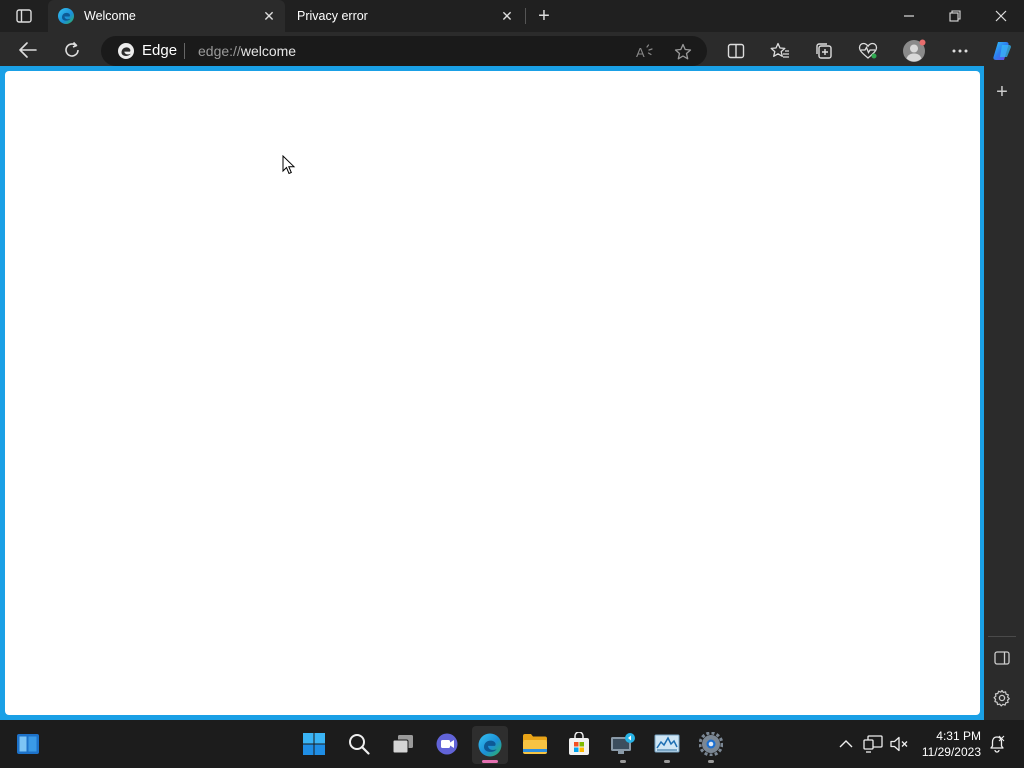 Image resolution: width=1024 pixels, height=768 pixels. Describe the element at coordinates (948, 752) in the screenshot. I see `clock-date: 11/29/2023` at that location.